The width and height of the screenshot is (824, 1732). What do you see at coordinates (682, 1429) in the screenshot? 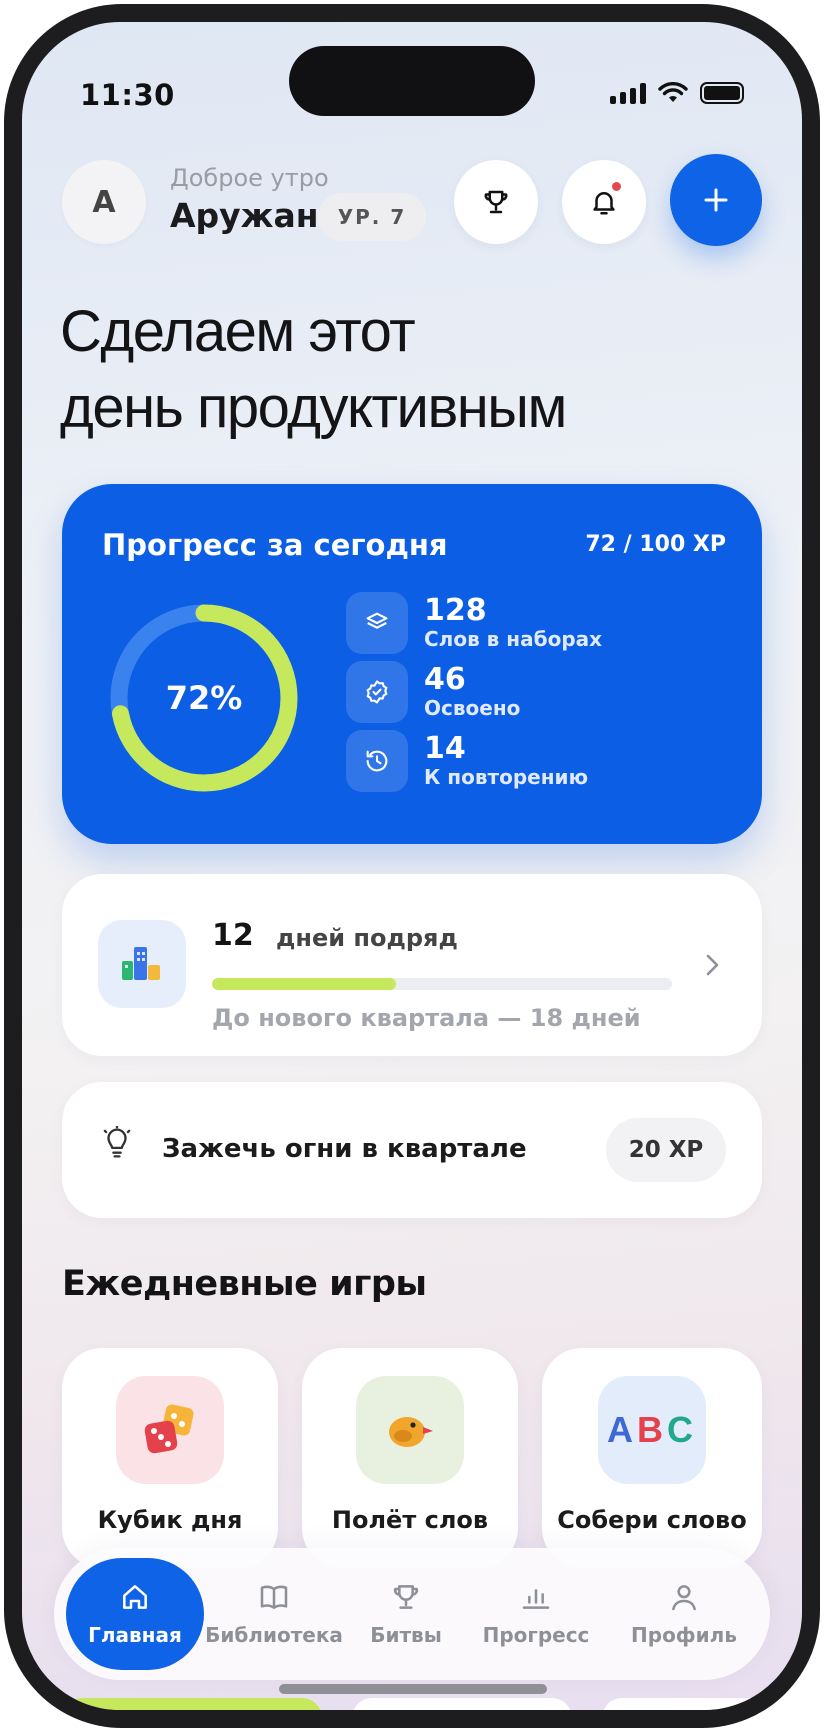
I see `letter-c: C` at bounding box center [682, 1429].